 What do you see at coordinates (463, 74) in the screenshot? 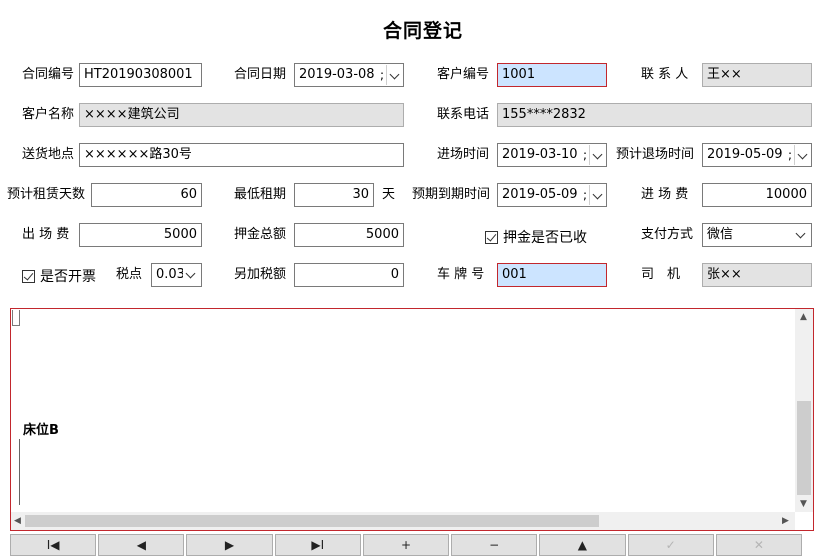
I see `customer-no-label: 客户编号` at bounding box center [463, 74].